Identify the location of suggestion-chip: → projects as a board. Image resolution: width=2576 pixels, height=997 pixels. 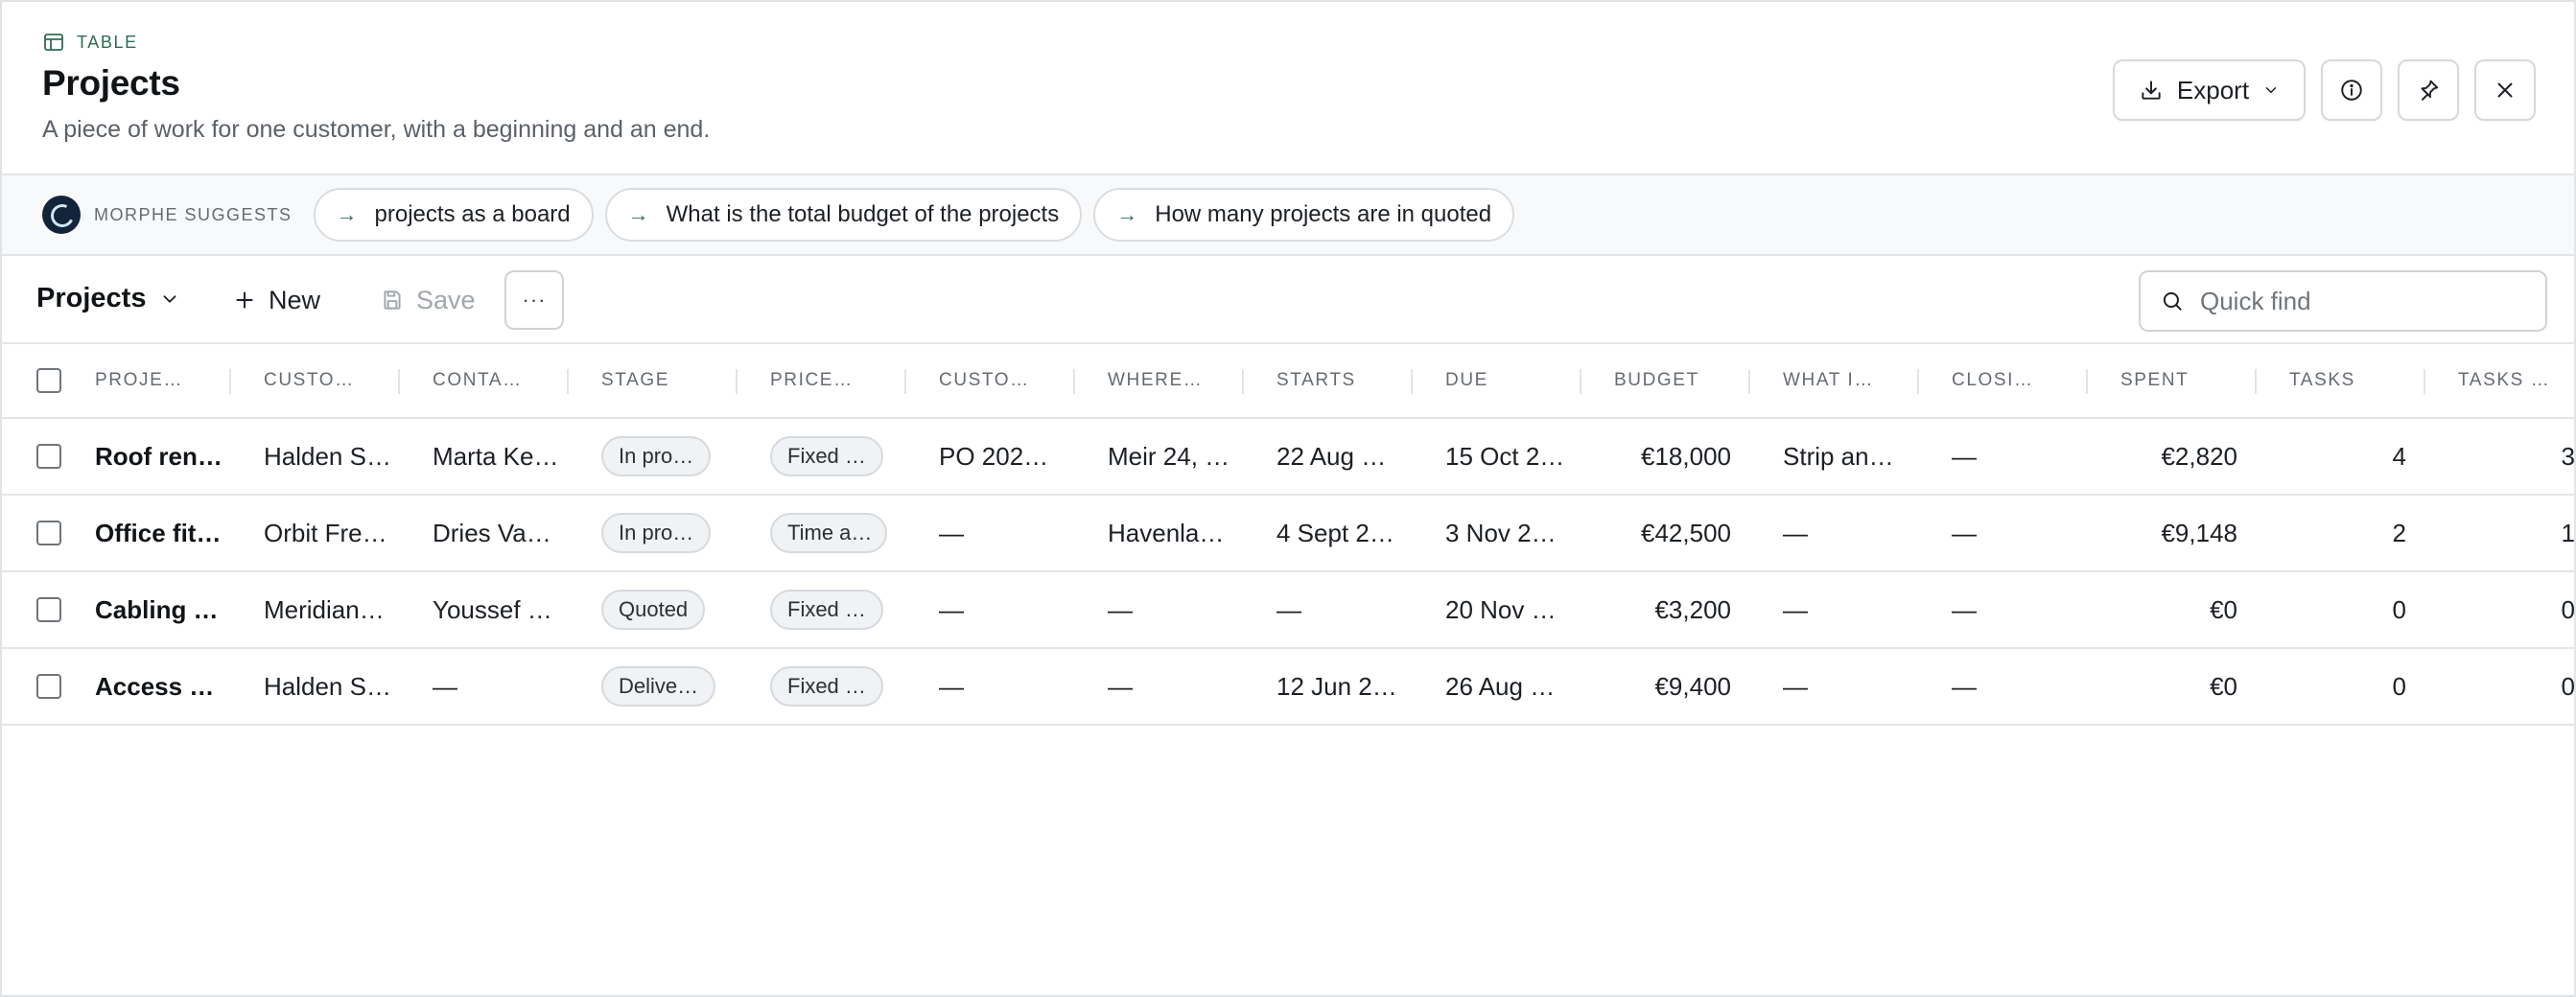
(453, 215).